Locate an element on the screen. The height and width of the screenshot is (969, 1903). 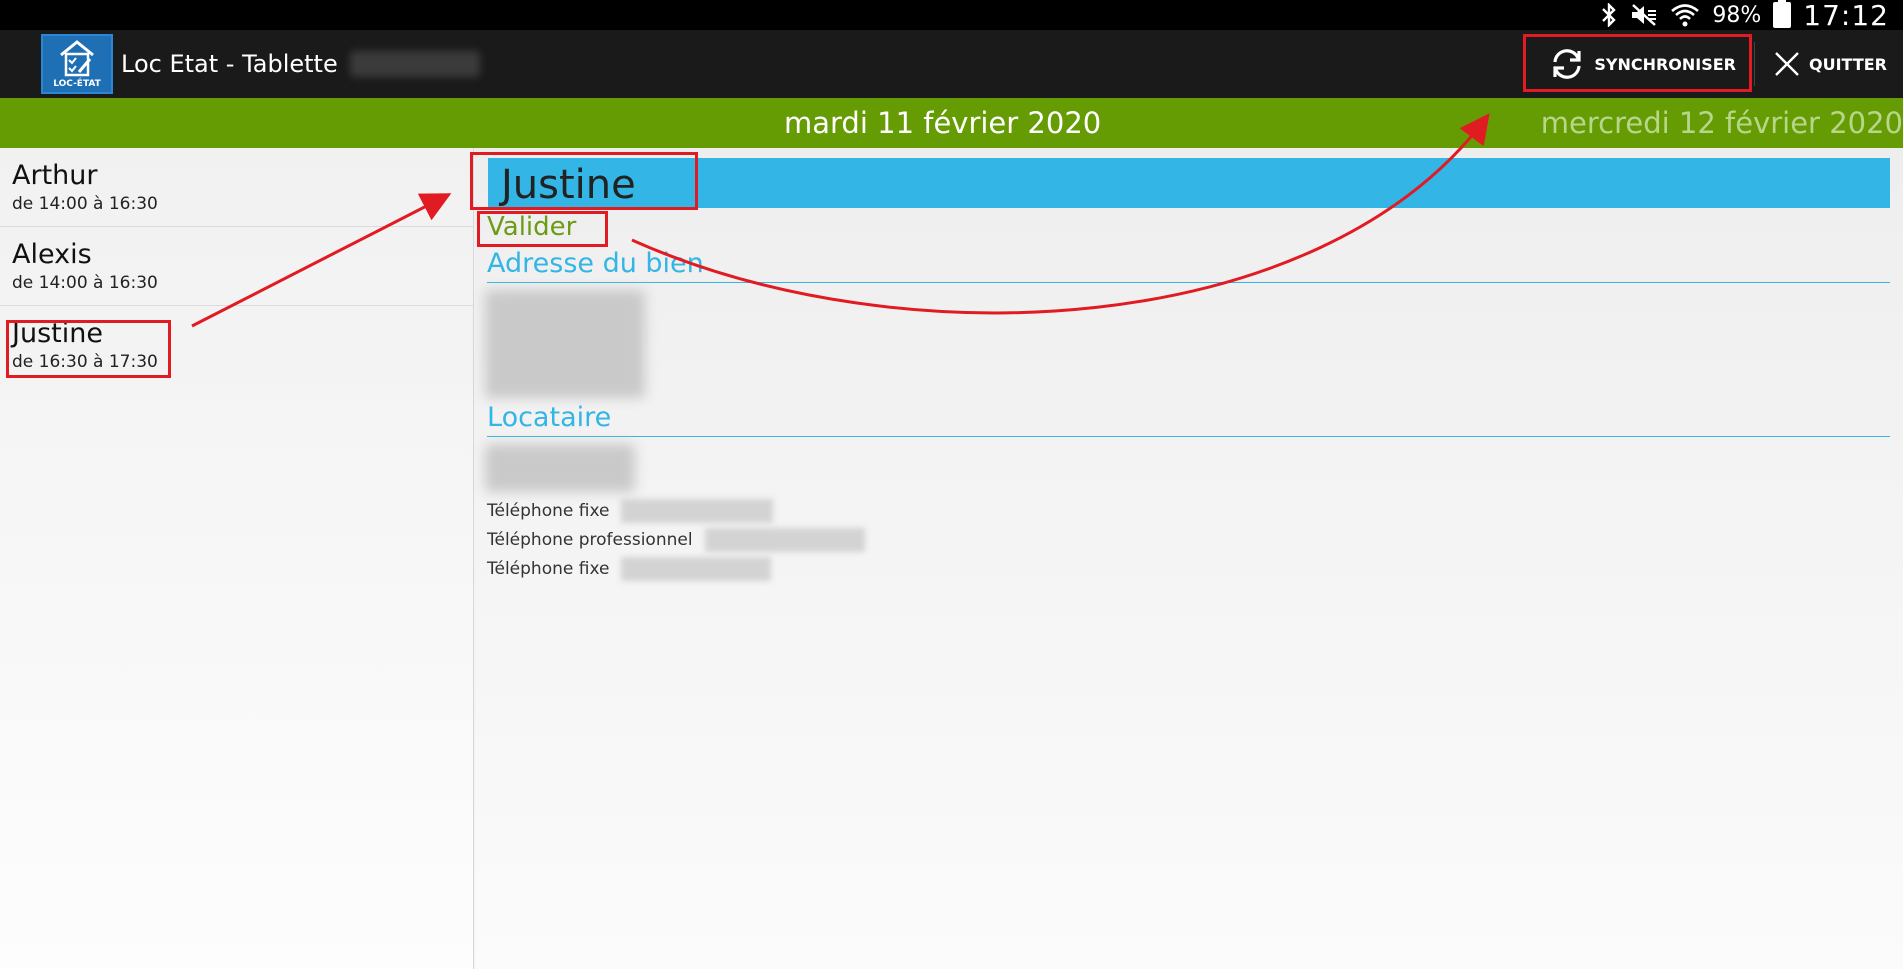
house-checklist-icon is located at coordinates (77, 58).